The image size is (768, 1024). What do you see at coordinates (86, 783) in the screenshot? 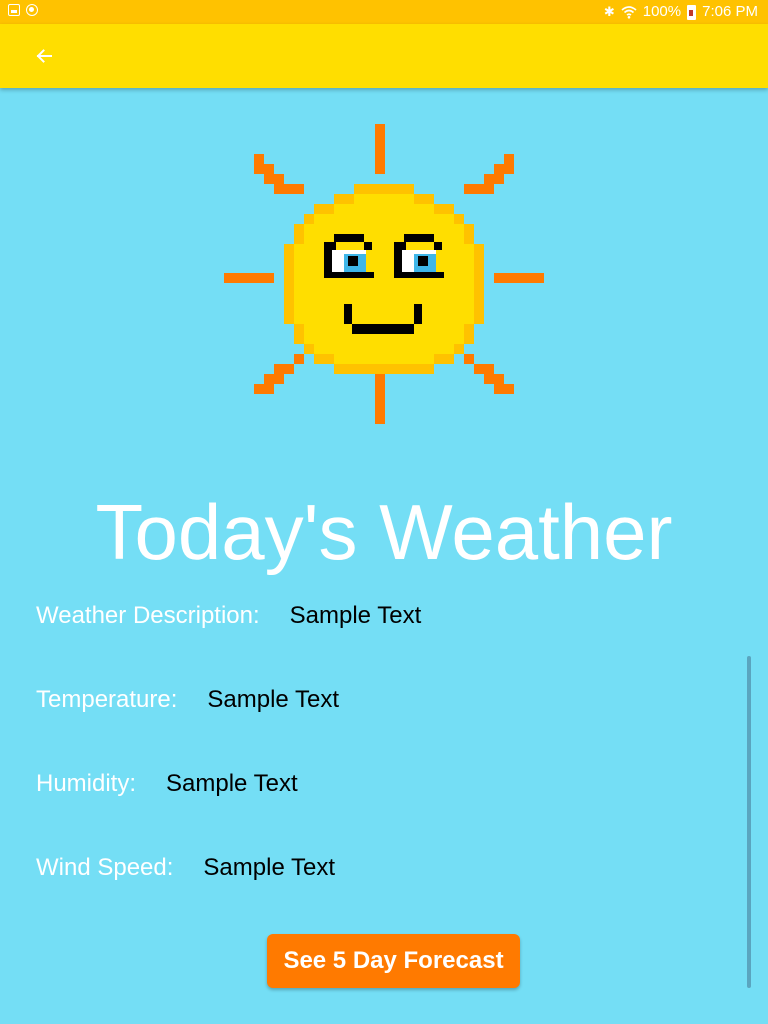
I see `humidity-label: Humidity:` at bounding box center [86, 783].